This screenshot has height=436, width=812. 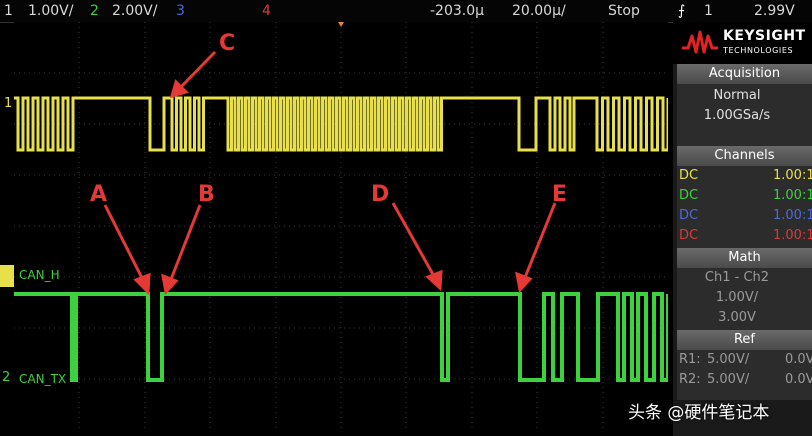 I want to click on annotation-e: E, so click(x=560, y=194).